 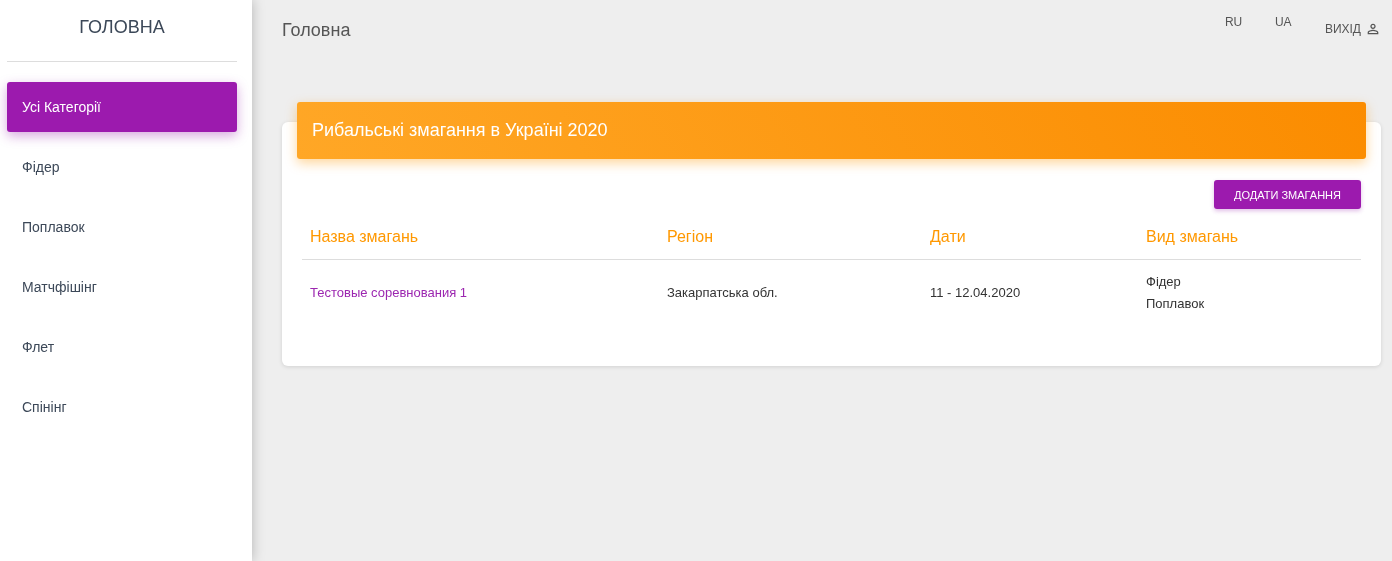 I want to click on column-header: Вид змагань, so click(x=1193, y=237).